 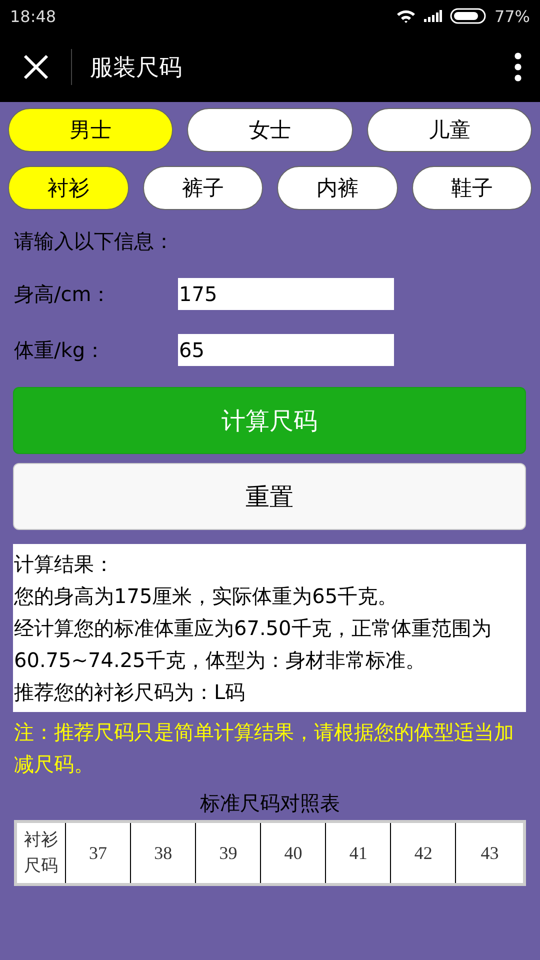 What do you see at coordinates (62, 294) in the screenshot?
I see `field-label: 身高/cm：` at bounding box center [62, 294].